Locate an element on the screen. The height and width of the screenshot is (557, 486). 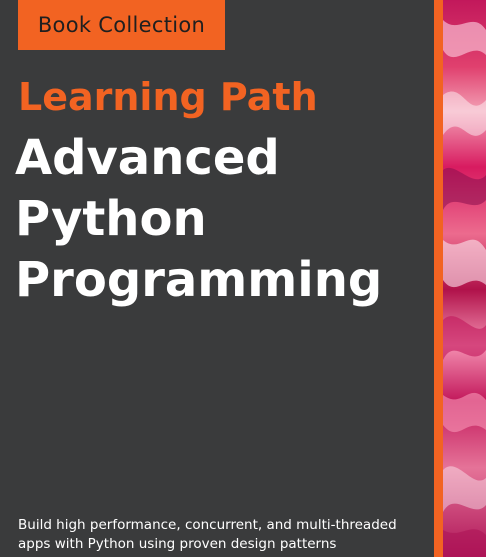
badge-label: Book Collection is located at coordinates (121, 25).